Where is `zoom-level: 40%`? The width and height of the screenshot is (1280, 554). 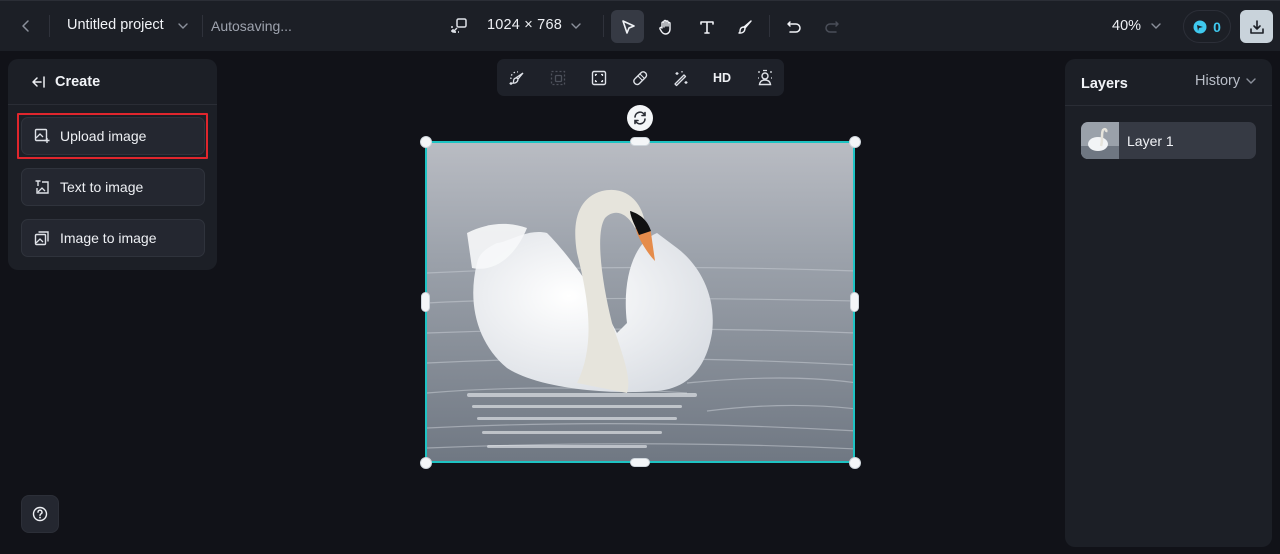
zoom-level: 40% is located at coordinates (1126, 26).